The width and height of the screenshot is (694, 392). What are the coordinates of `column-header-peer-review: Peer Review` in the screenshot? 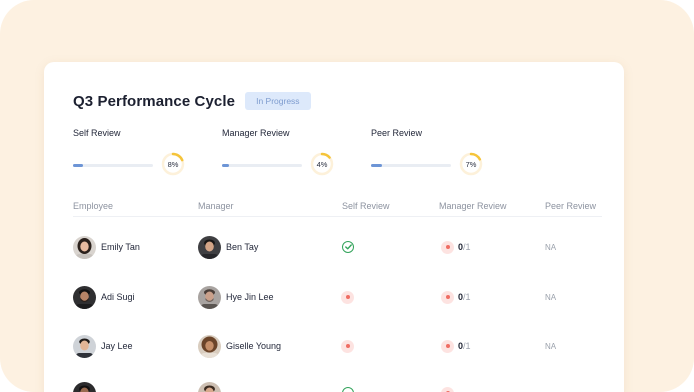 It's located at (570, 206).